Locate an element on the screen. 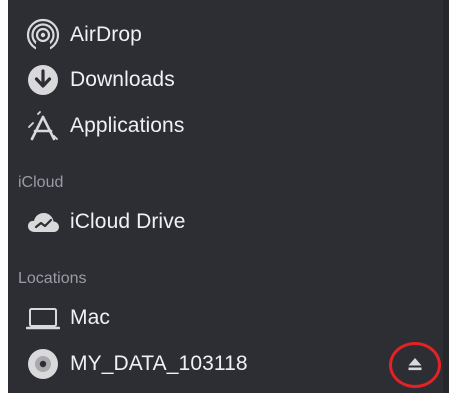 This screenshot has height=403, width=457. sidebar-item-label: MY_DATA_103118 is located at coordinates (159, 363).